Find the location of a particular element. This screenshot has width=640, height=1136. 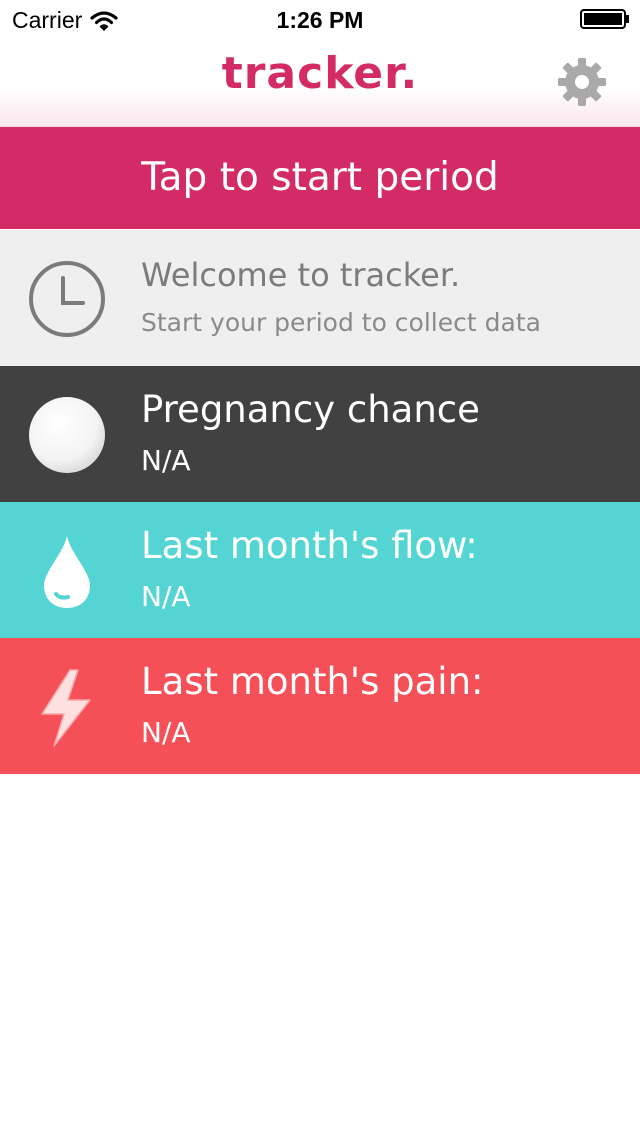

welcome-subtitle: Start your period to collect data is located at coordinates (341, 322).